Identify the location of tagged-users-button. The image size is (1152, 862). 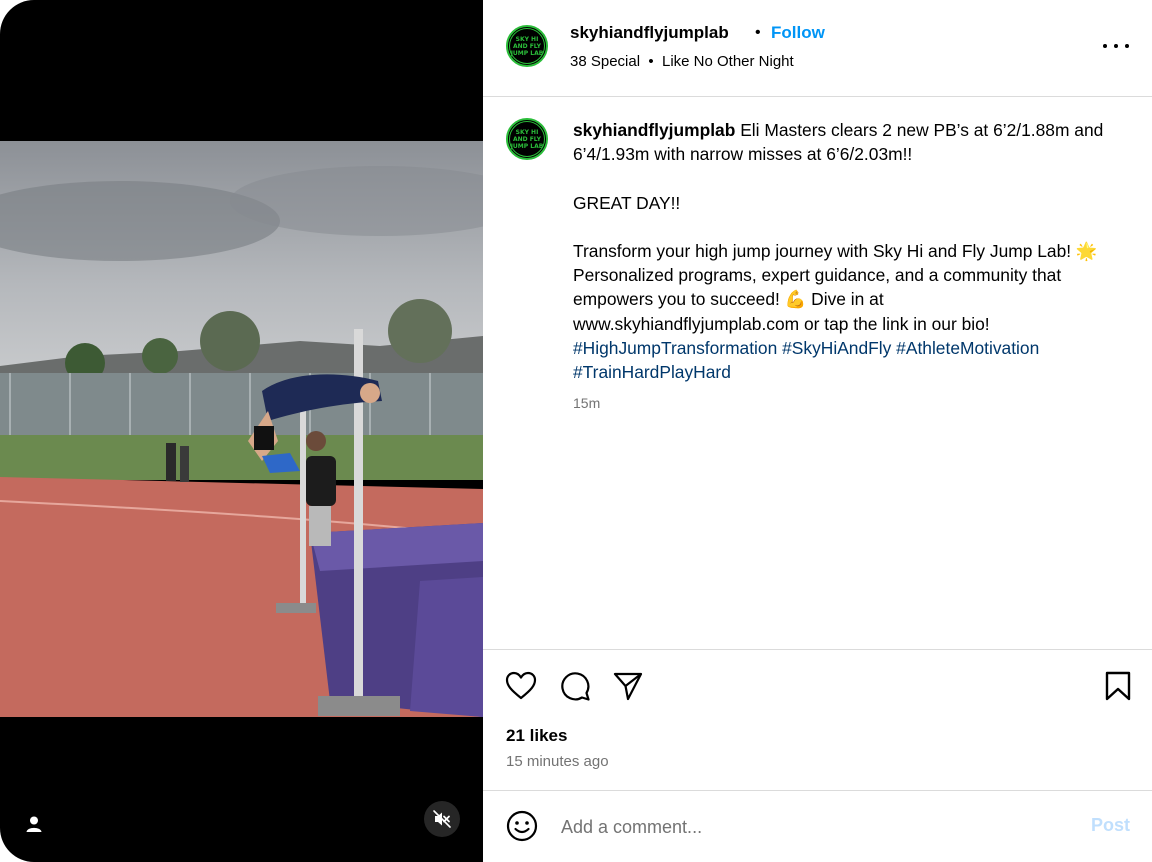
(34, 824).